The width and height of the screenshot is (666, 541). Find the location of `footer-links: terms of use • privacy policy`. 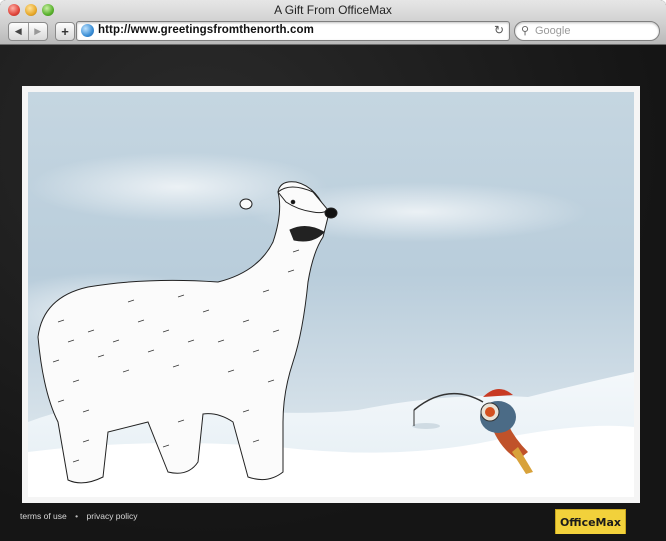

footer-links: terms of use • privacy policy is located at coordinates (82, 516).